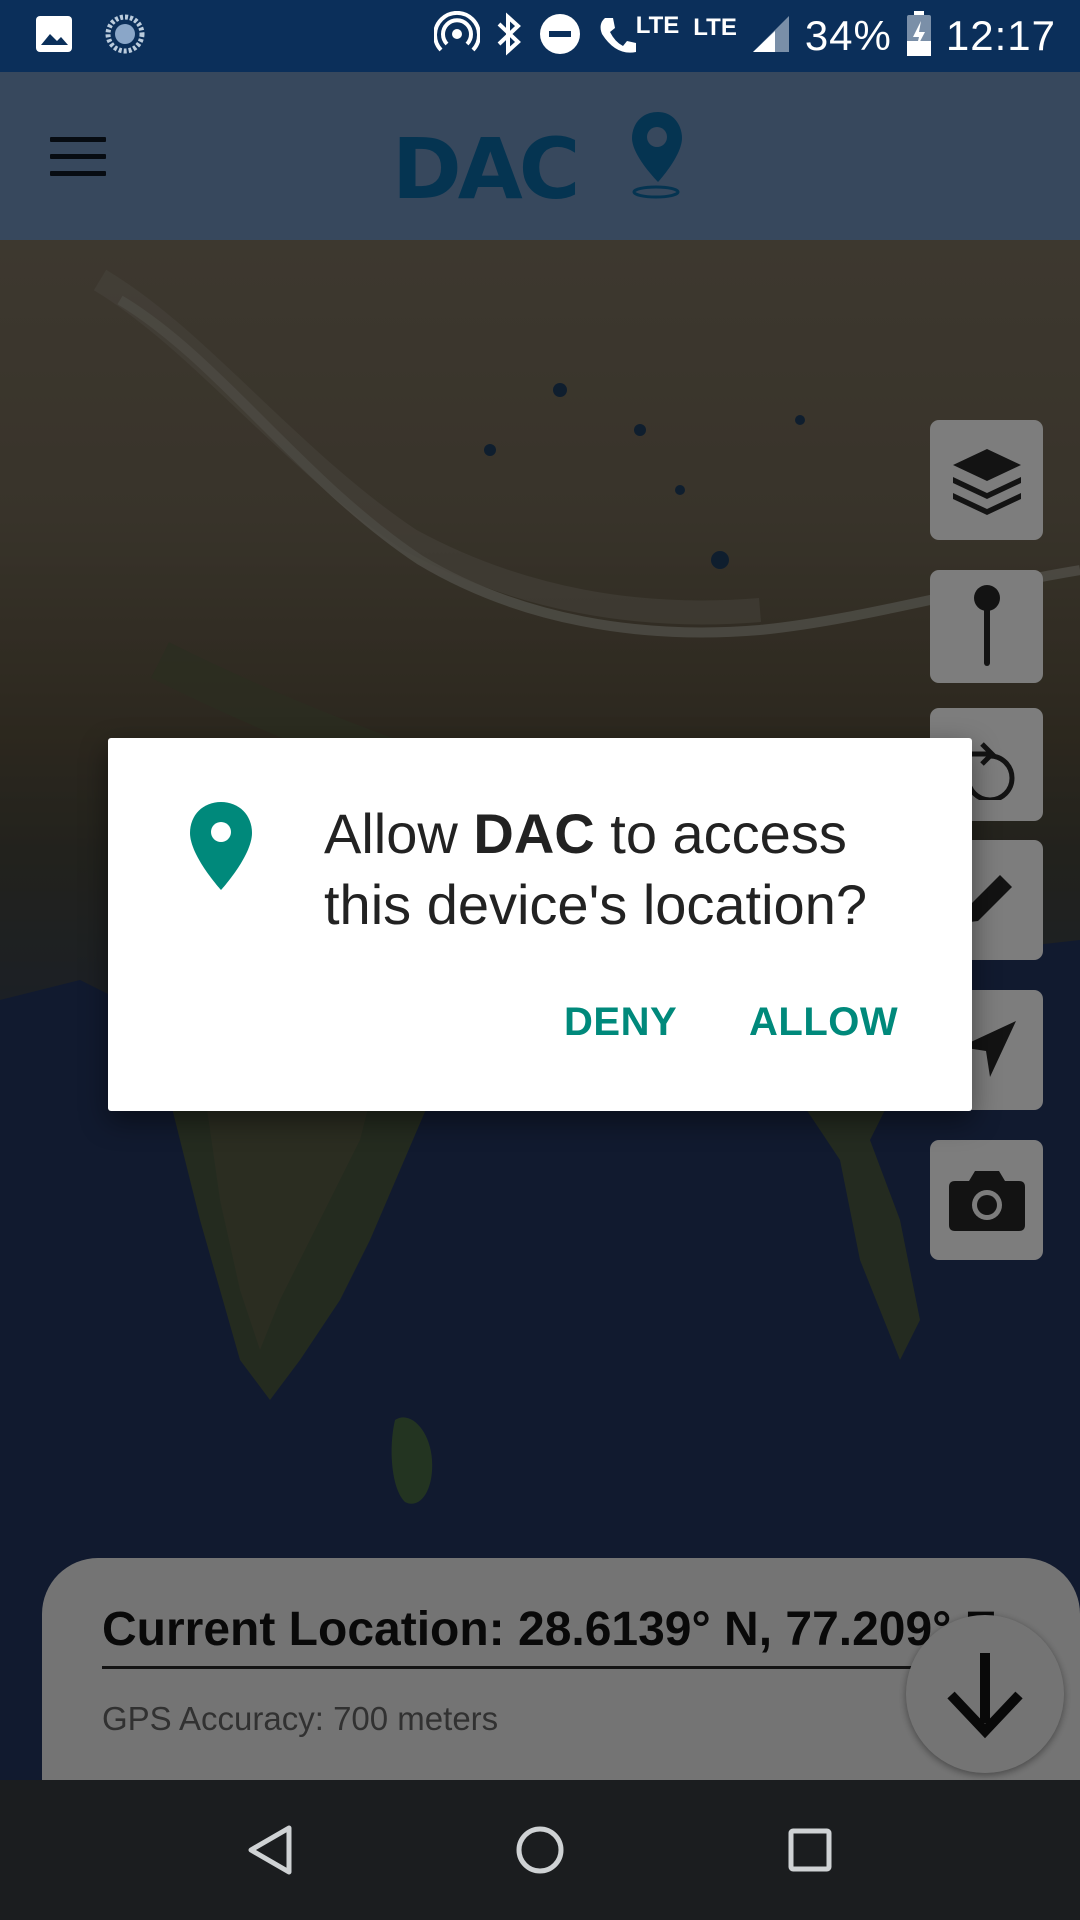 The image size is (1080, 1920). What do you see at coordinates (823, 1022) in the screenshot?
I see `allow-button: ALLOW` at bounding box center [823, 1022].